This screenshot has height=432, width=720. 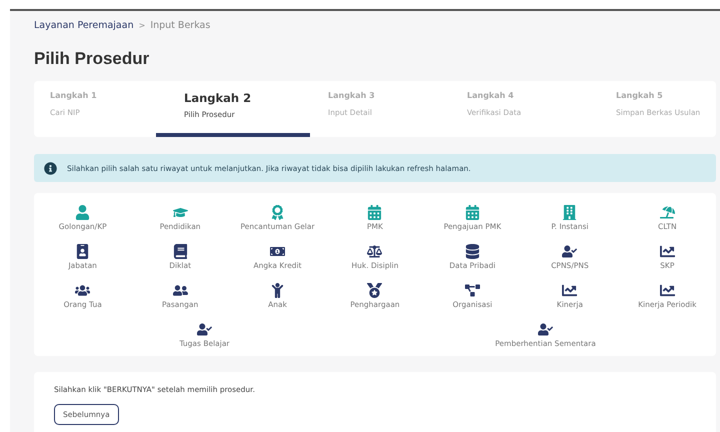 What do you see at coordinates (180, 25) in the screenshot?
I see `breadcrumb-current: Input Berkas` at bounding box center [180, 25].